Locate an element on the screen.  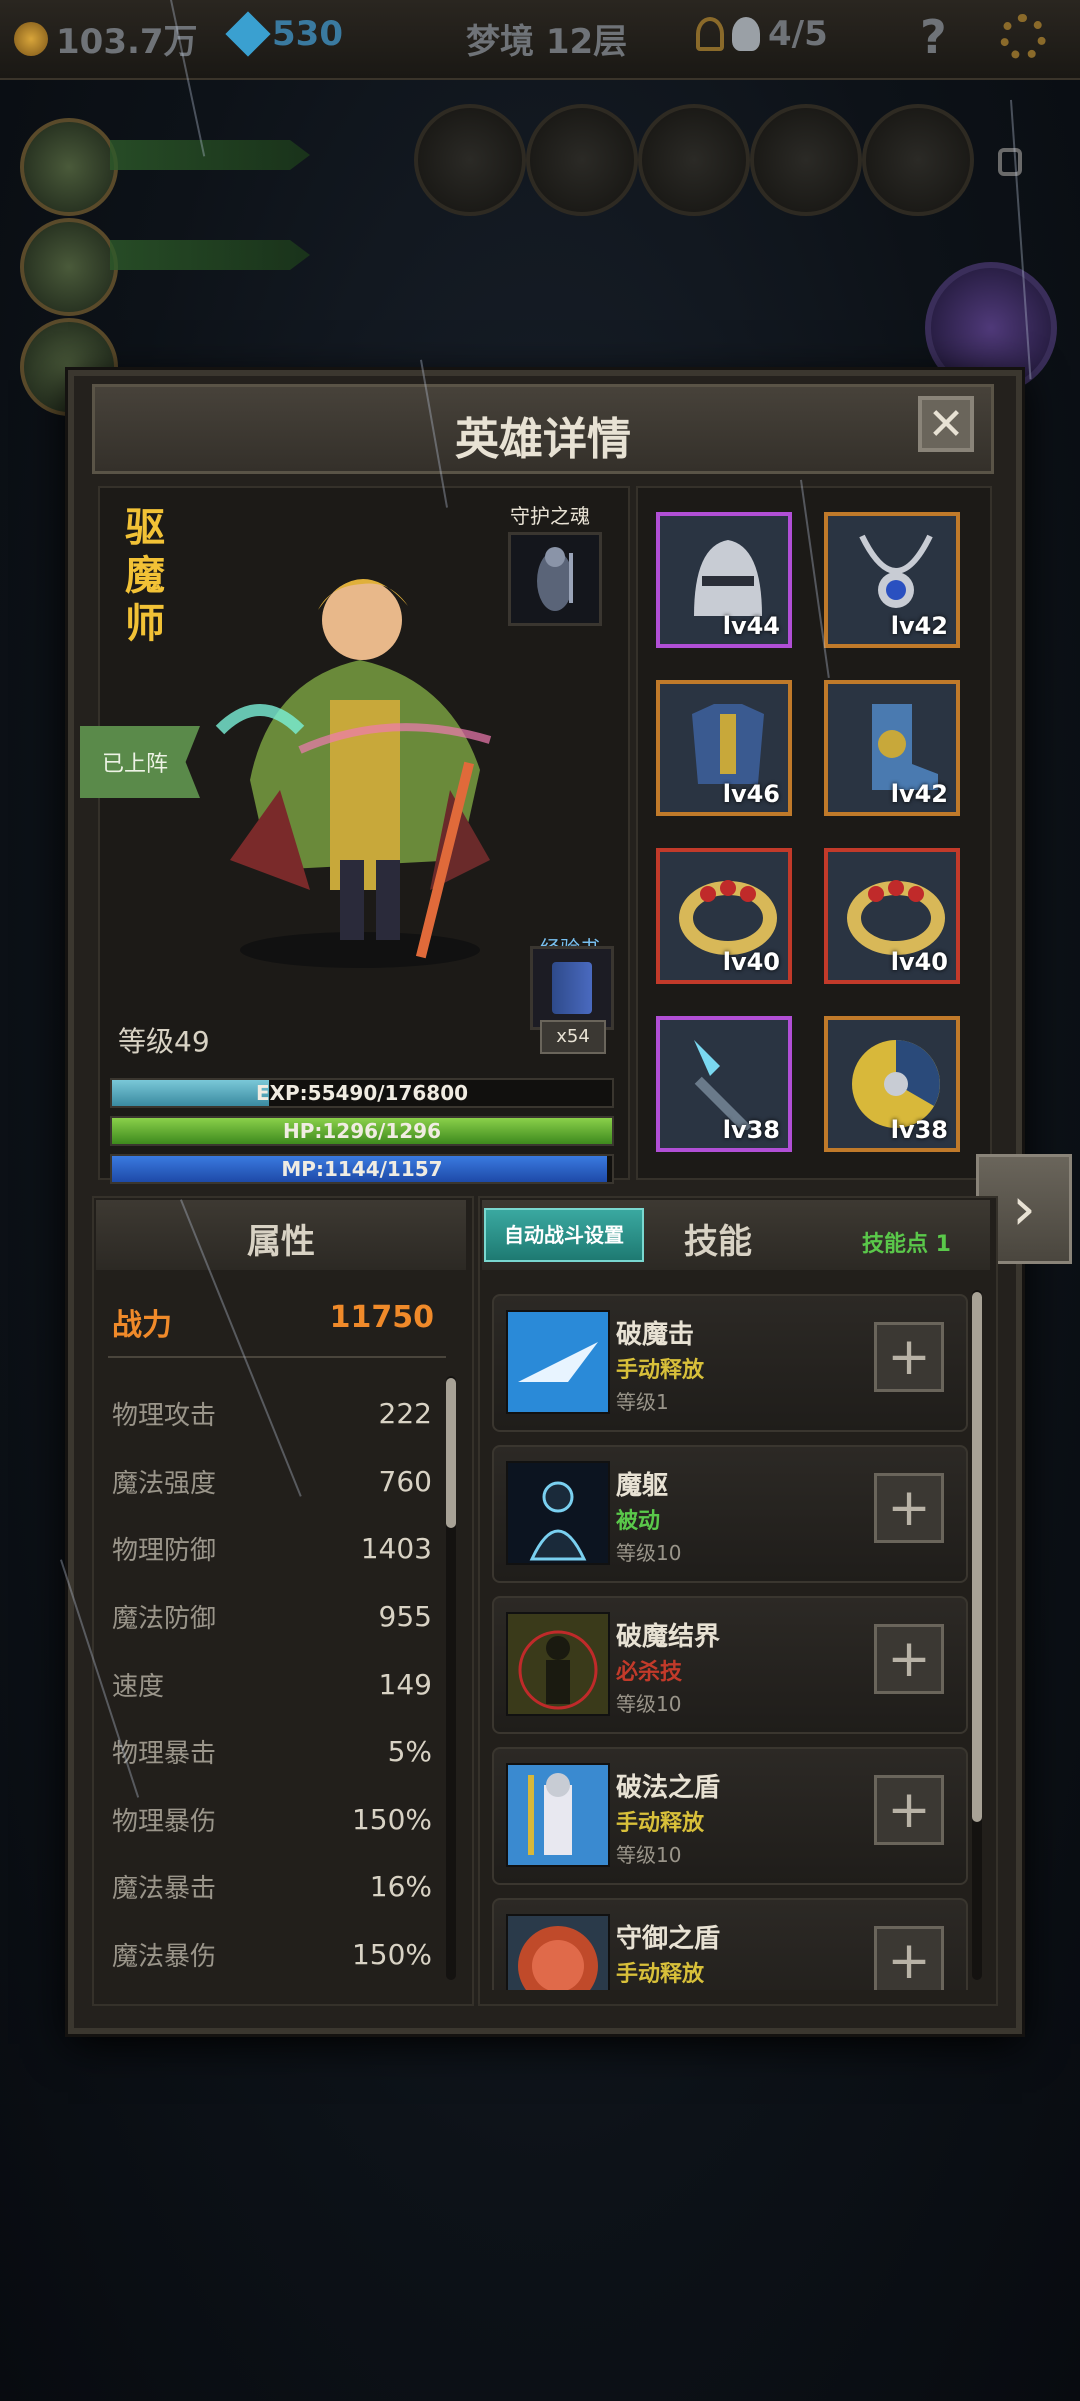
boots-icon is located at coordinates (905, 747).